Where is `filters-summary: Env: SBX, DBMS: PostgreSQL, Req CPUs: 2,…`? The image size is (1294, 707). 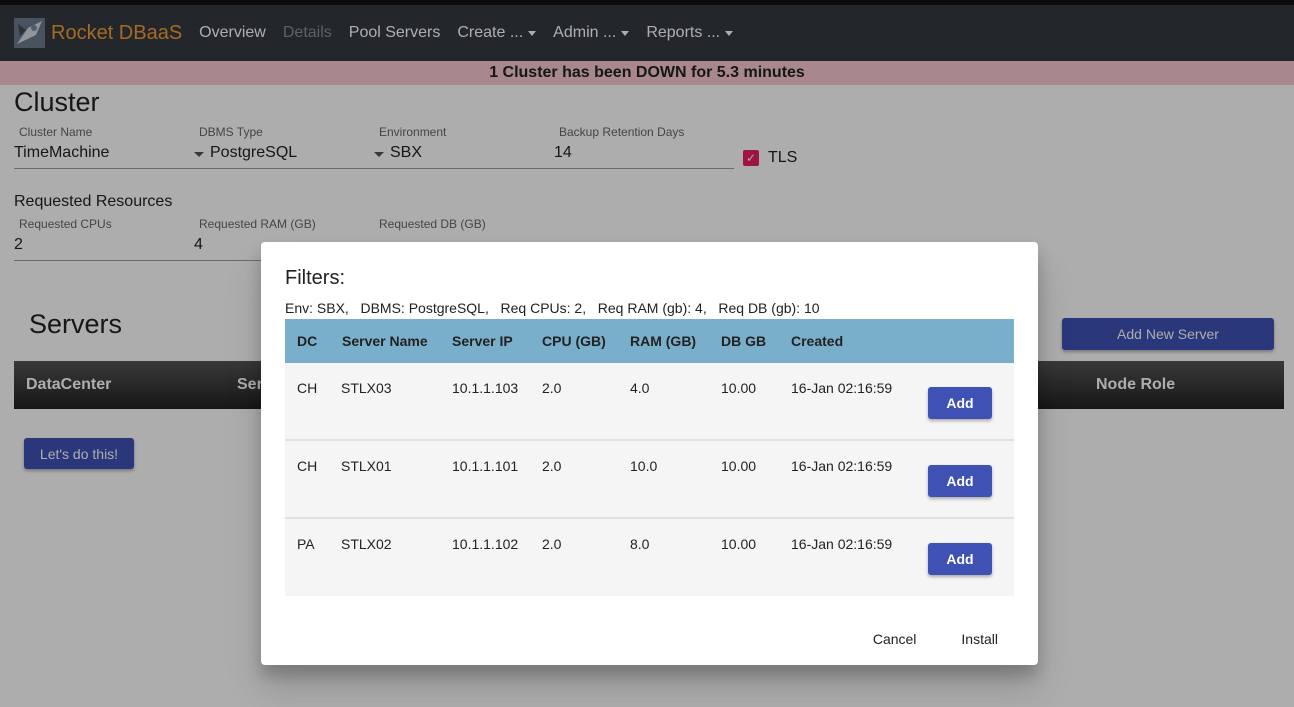
filters-summary: Env: SBX, DBMS: PostgreSQL, Req CPUs: 2,… is located at coordinates (552, 308).